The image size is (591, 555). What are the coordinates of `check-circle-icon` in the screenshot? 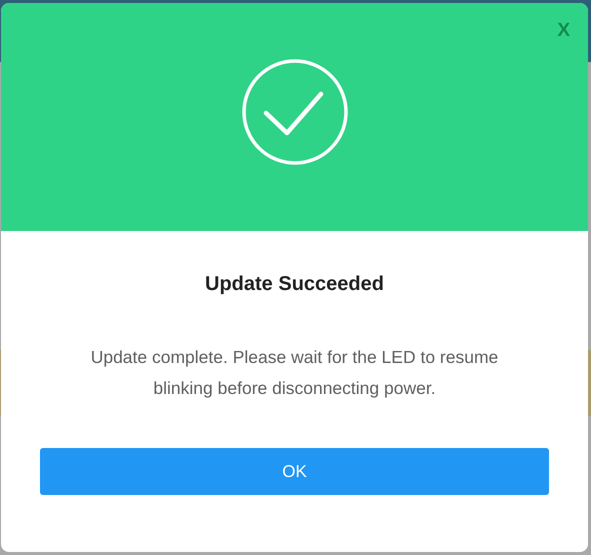 It's located at (294, 112).